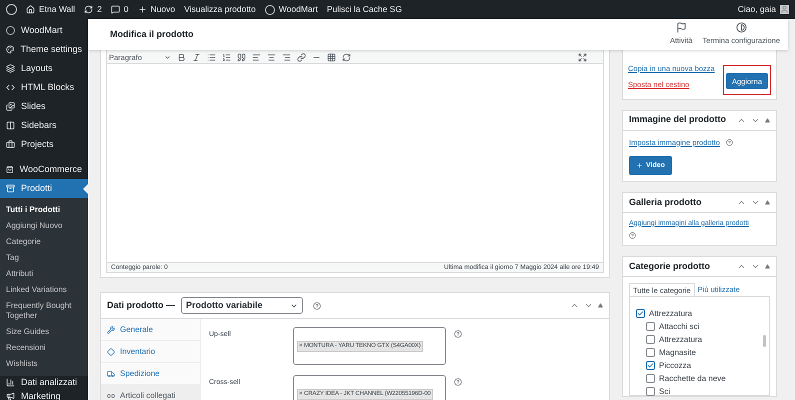  I want to click on admin-bar-item: Etna Wall, so click(51, 9).